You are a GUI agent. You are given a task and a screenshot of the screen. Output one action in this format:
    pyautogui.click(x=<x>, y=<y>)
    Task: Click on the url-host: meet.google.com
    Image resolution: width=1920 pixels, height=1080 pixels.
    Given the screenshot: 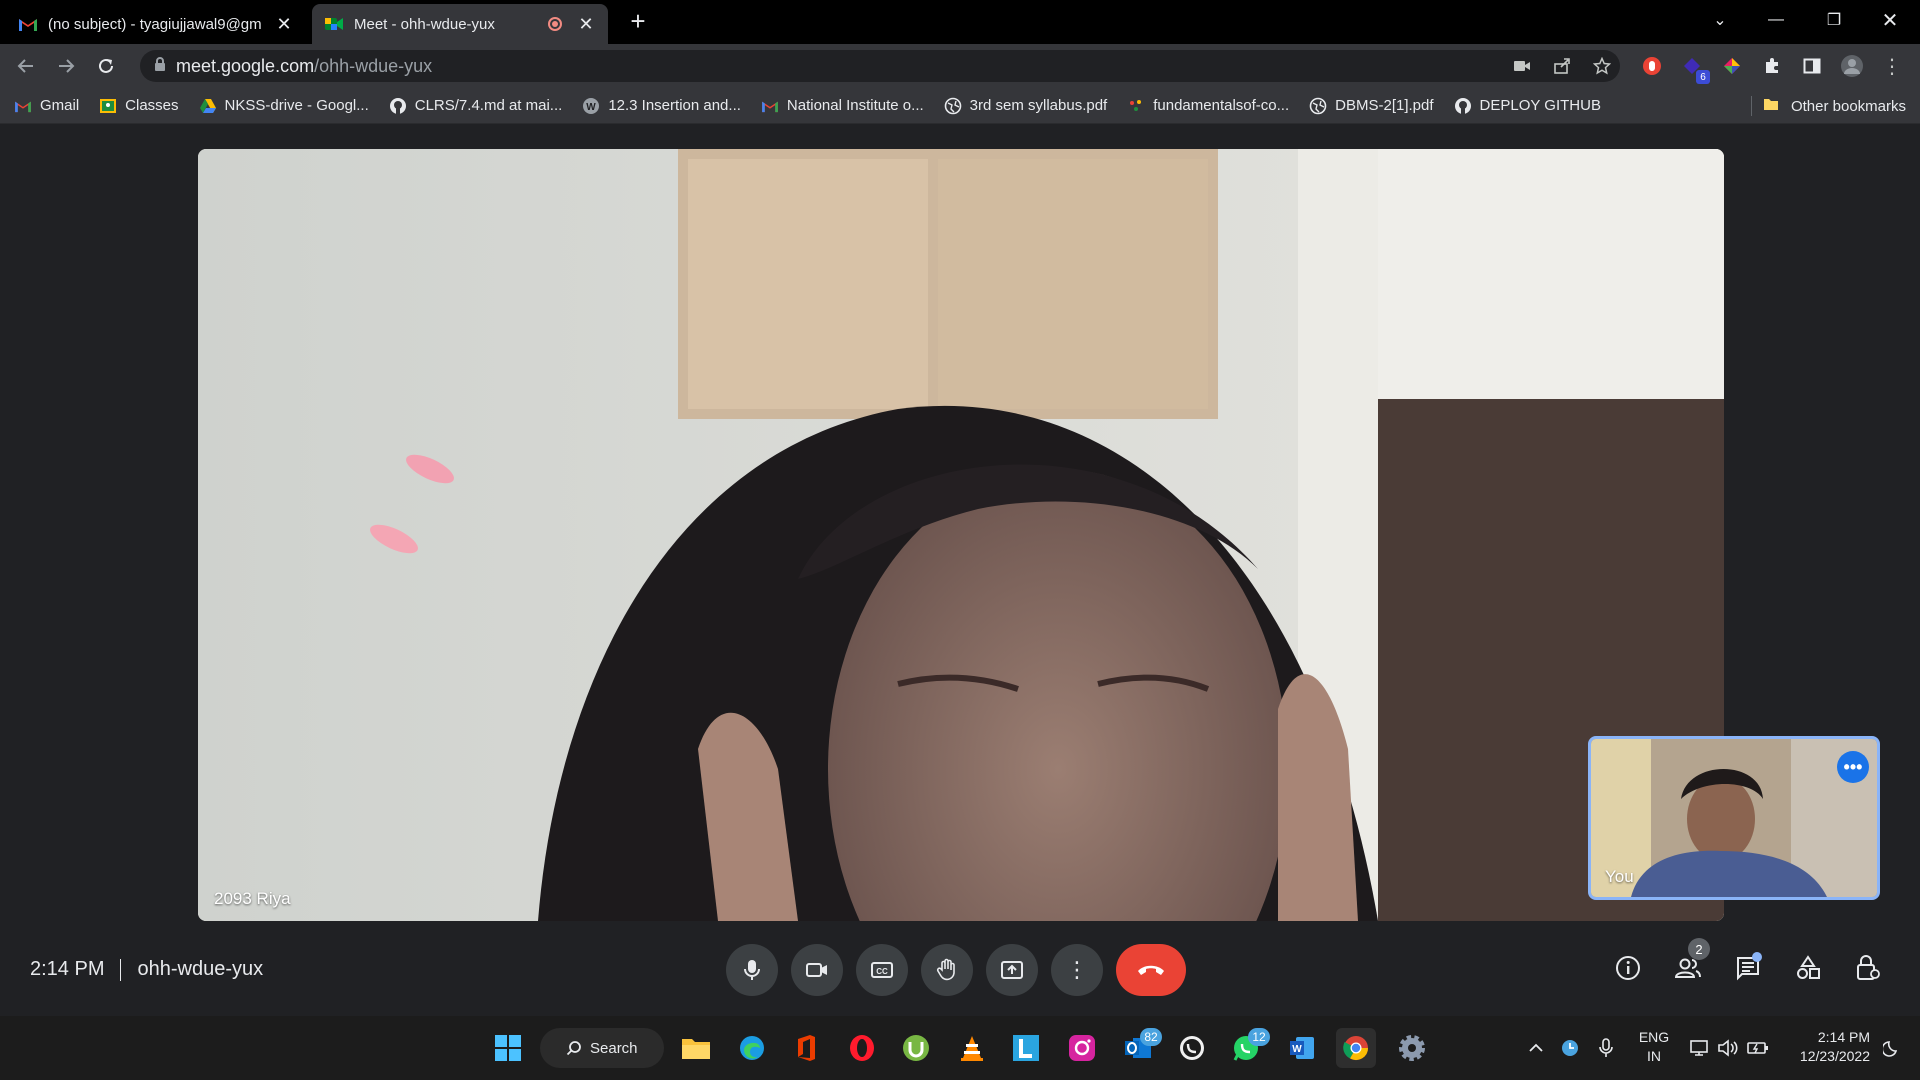 What is the action you would take?
    pyautogui.click(x=245, y=65)
    